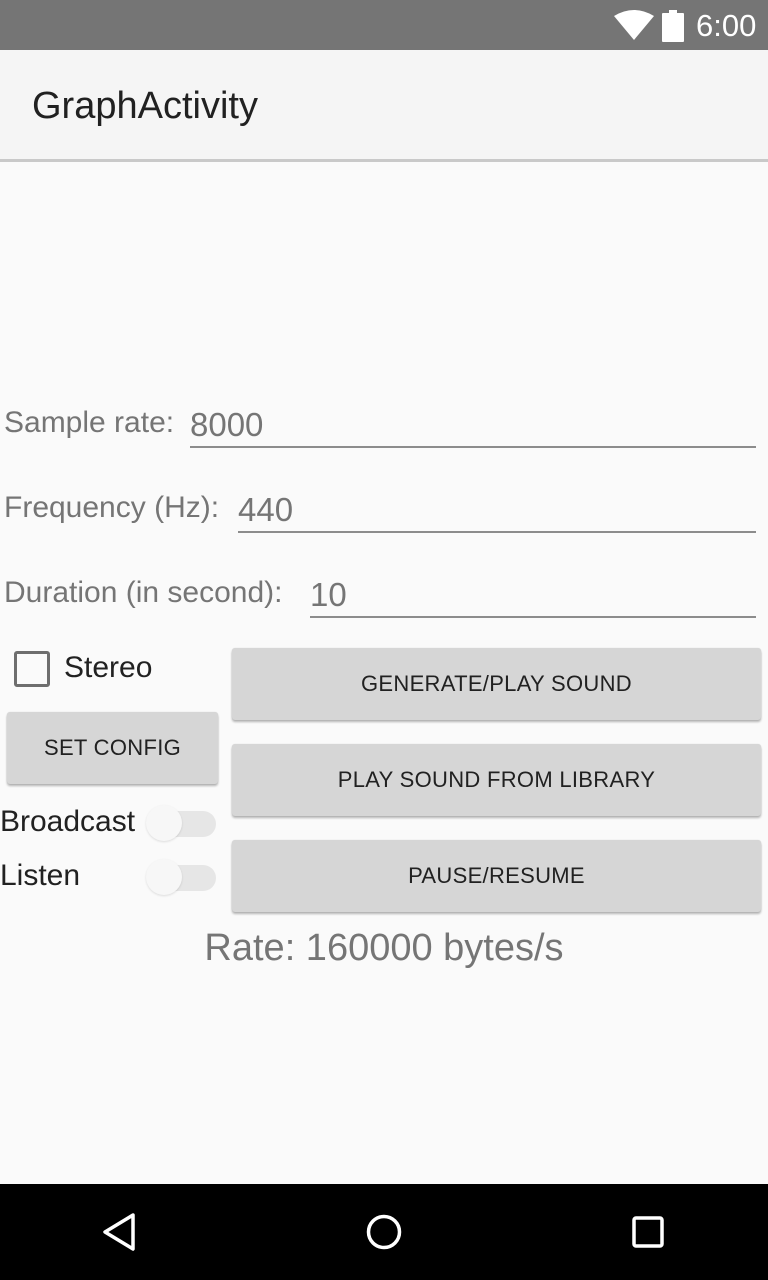 The image size is (768, 1280). I want to click on stereo-label: Stereo, so click(108, 667).